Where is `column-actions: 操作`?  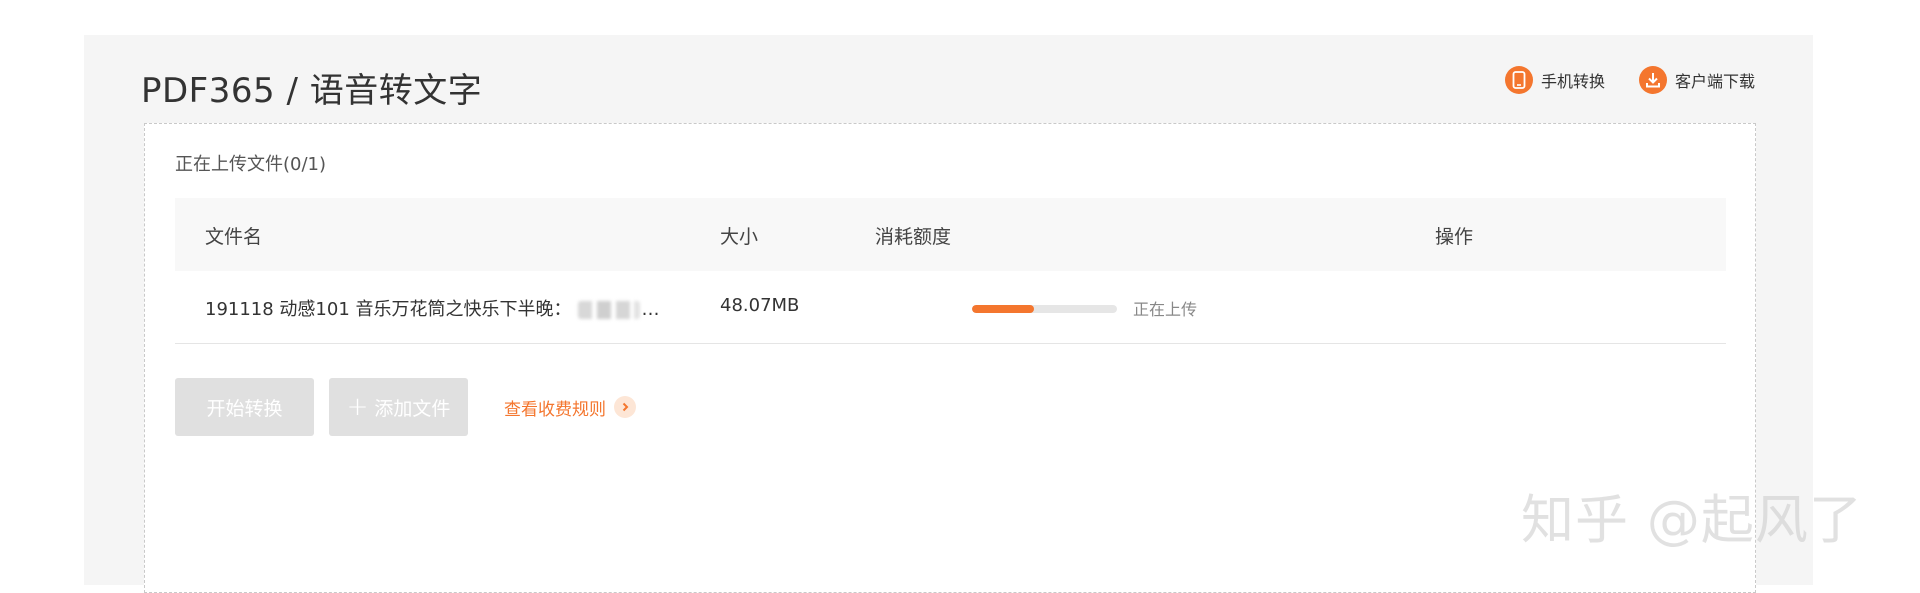 column-actions: 操作 is located at coordinates (1454, 237).